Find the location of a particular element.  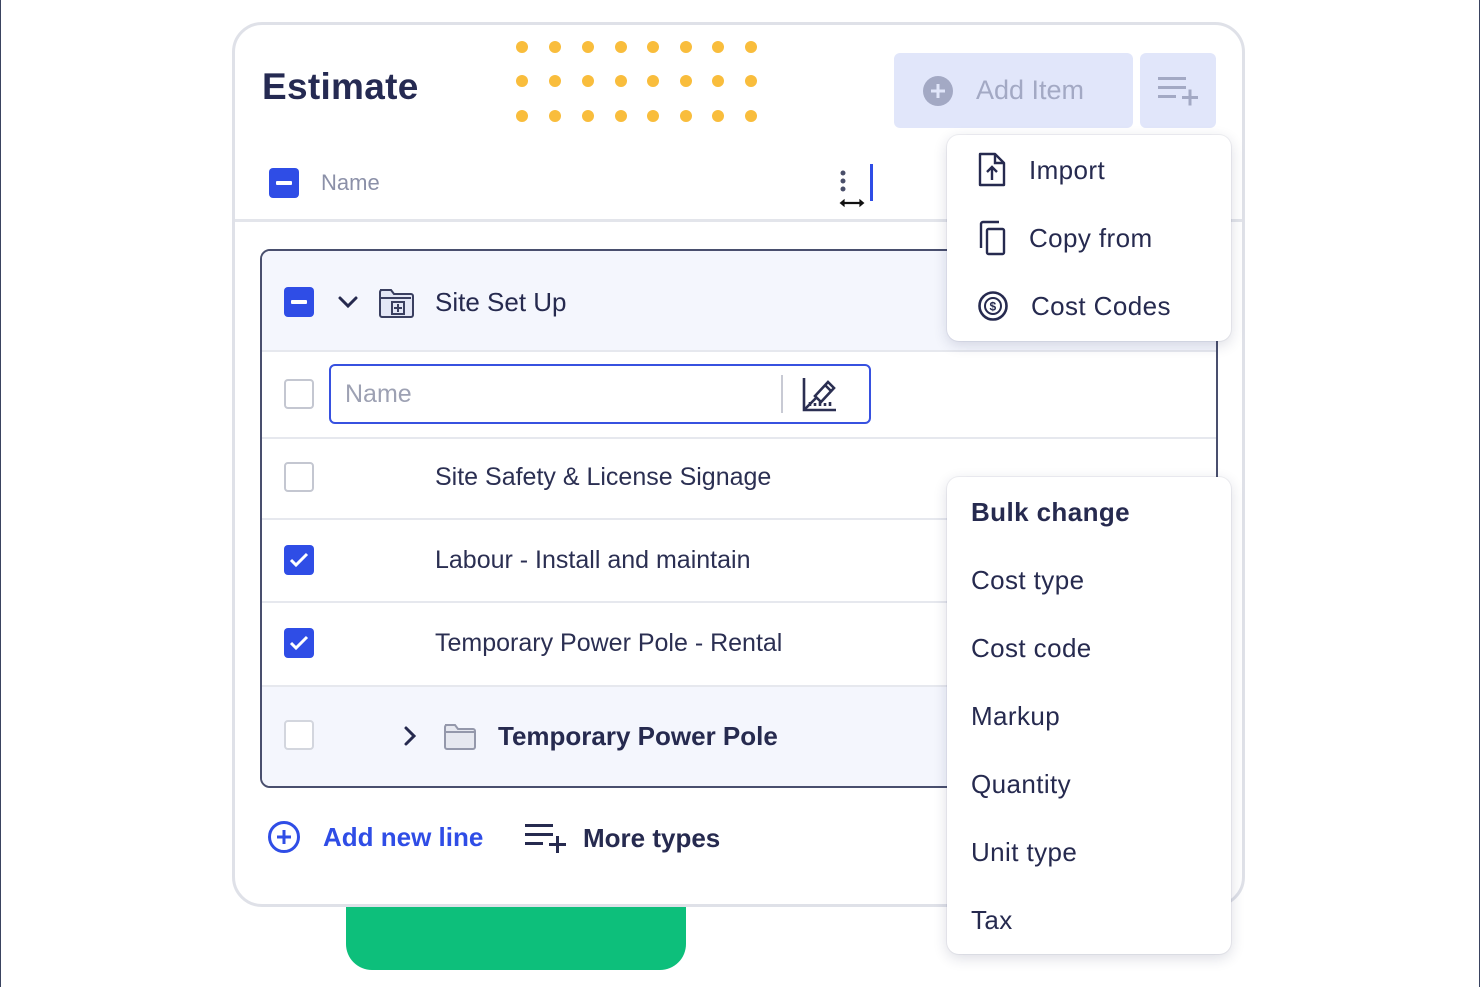

row-divider is located at coordinates (739, 438).